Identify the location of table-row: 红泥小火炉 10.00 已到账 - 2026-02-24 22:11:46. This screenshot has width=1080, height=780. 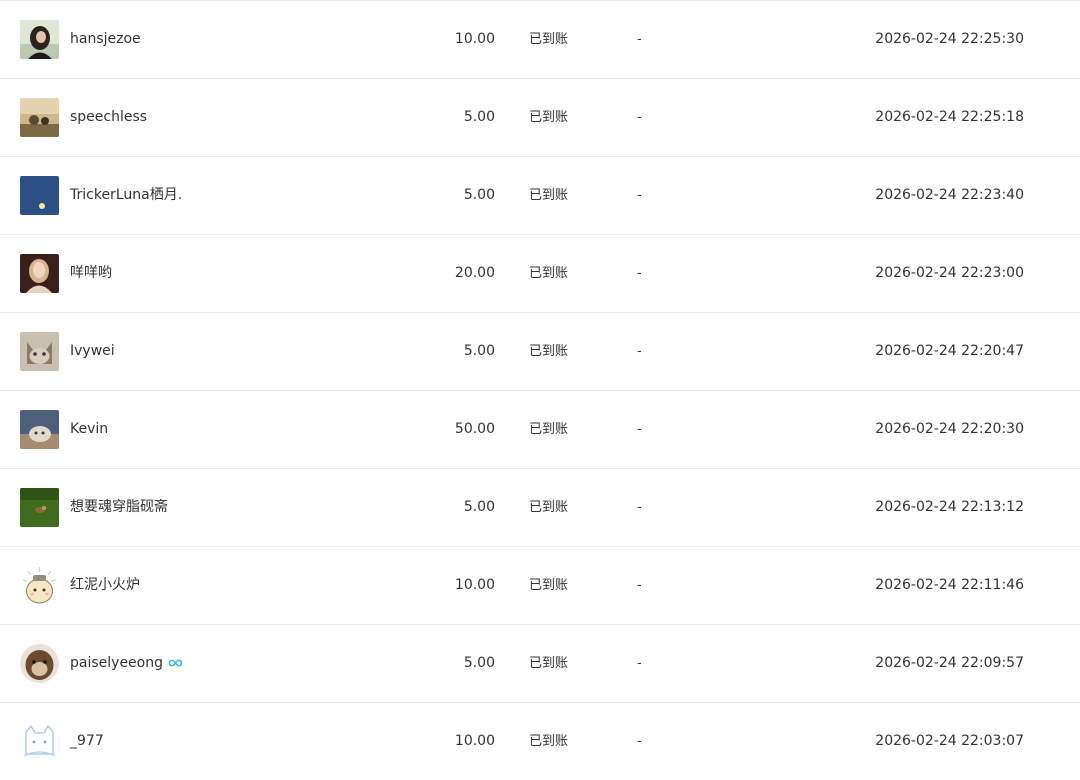
(540, 586).